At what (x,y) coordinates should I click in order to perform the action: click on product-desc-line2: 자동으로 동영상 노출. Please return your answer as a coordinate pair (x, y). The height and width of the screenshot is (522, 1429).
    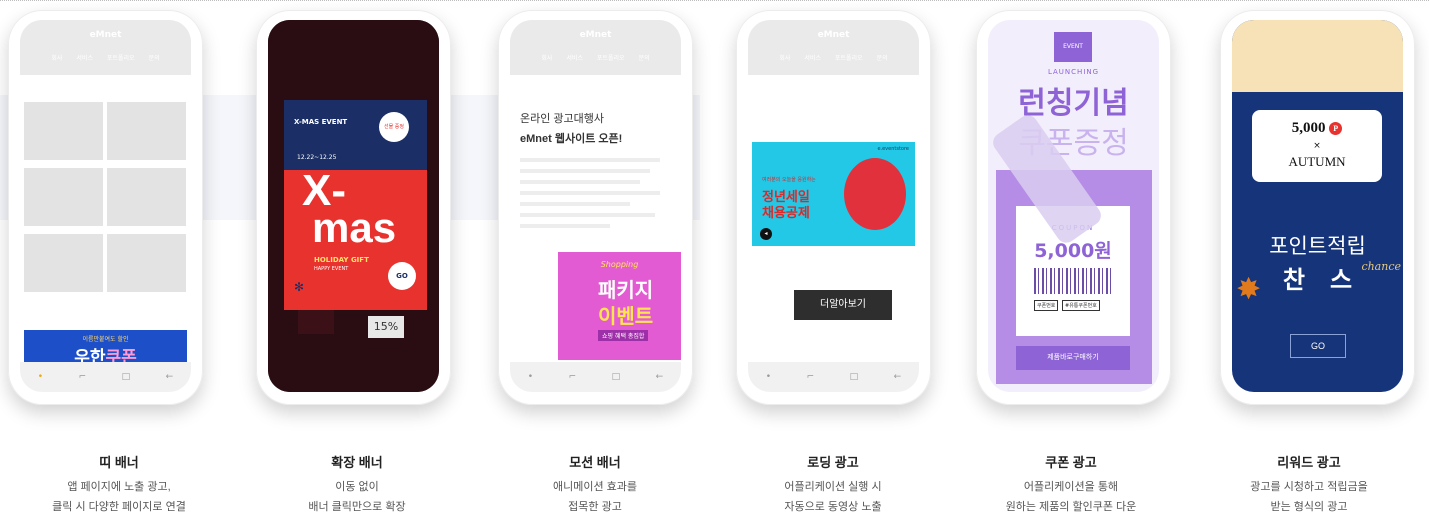
    Looking at the image, I should click on (833, 507).